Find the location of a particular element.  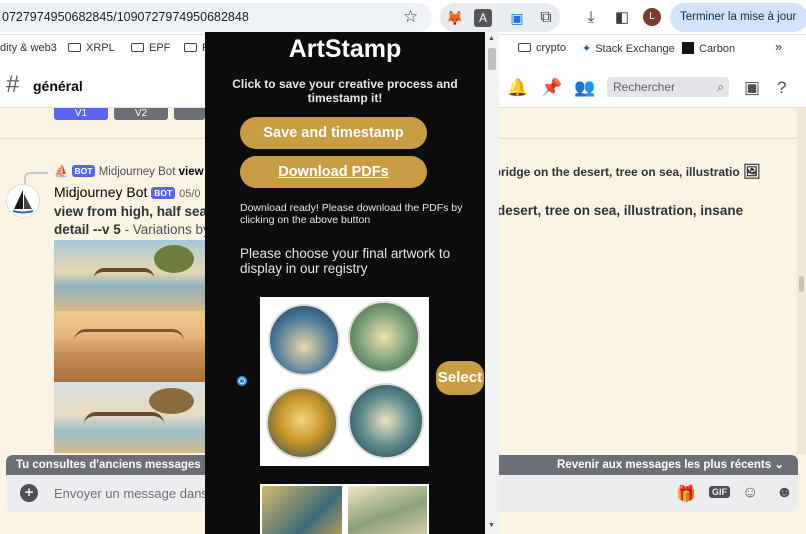

old-messages-label: Tu consultes d'anciens messages is located at coordinates (108, 465).